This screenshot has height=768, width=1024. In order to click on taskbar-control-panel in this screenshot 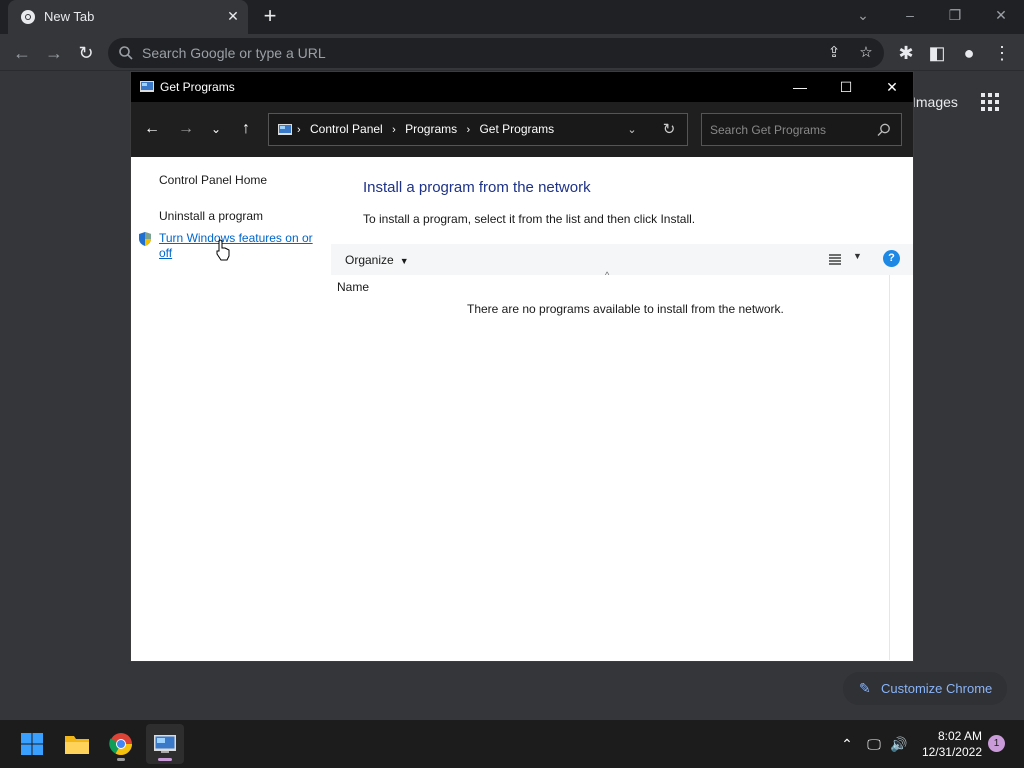, I will do `click(165, 744)`.